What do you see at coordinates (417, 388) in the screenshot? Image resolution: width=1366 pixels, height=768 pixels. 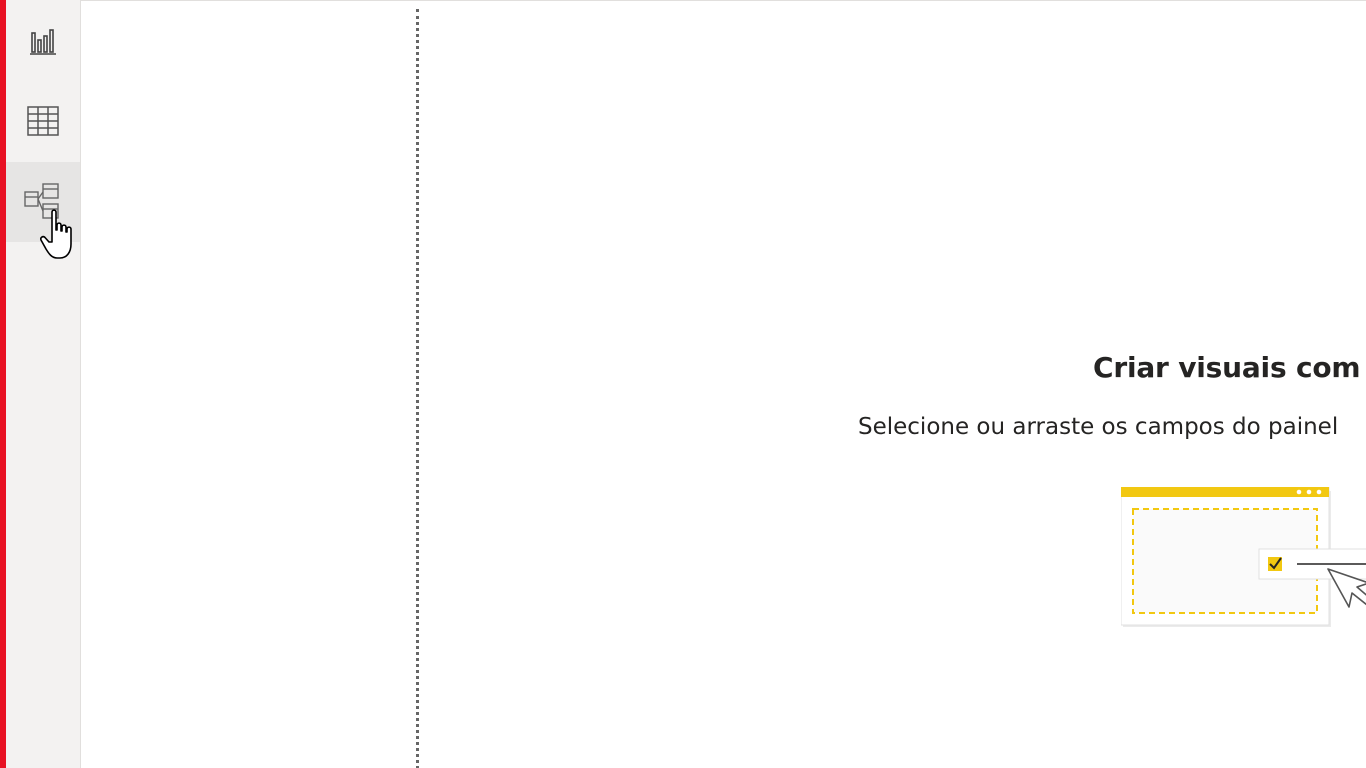 I see `page-boundary-guide` at bounding box center [417, 388].